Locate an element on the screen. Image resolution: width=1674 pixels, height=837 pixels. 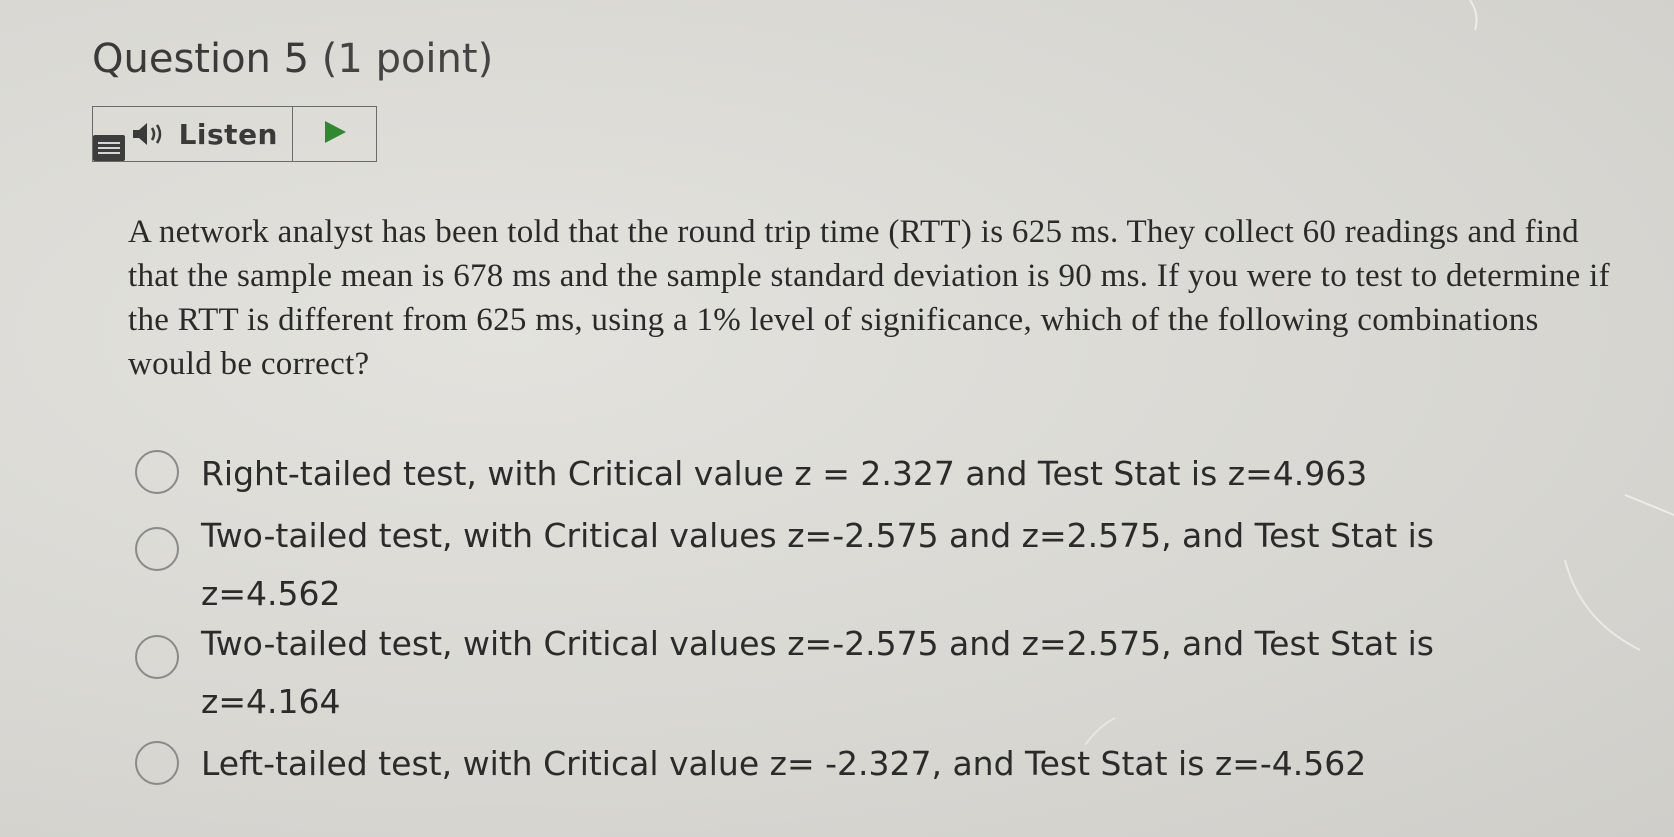
play-button is located at coordinates (334, 134).